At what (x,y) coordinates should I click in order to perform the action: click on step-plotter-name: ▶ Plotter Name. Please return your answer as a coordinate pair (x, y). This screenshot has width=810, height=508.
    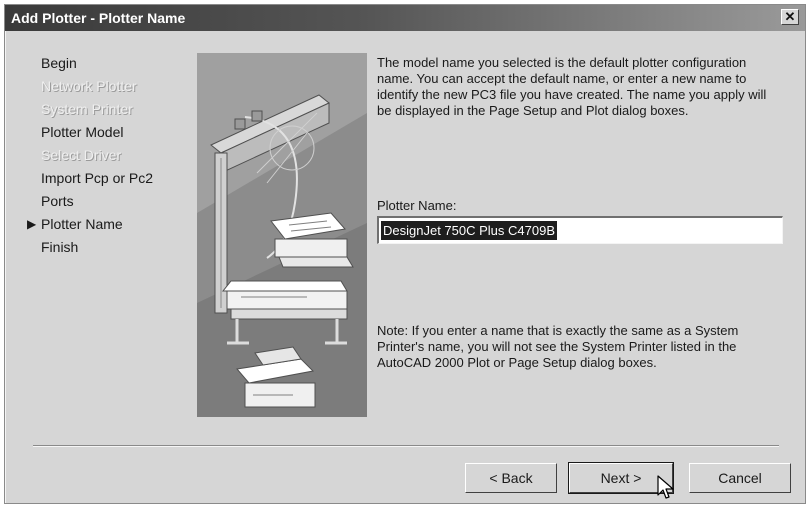
    Looking at the image, I should click on (110, 225).